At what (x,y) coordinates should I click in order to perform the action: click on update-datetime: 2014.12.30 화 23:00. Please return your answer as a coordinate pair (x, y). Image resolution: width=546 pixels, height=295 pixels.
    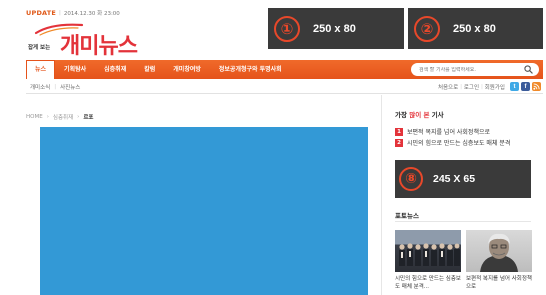
    Looking at the image, I should click on (91, 14).